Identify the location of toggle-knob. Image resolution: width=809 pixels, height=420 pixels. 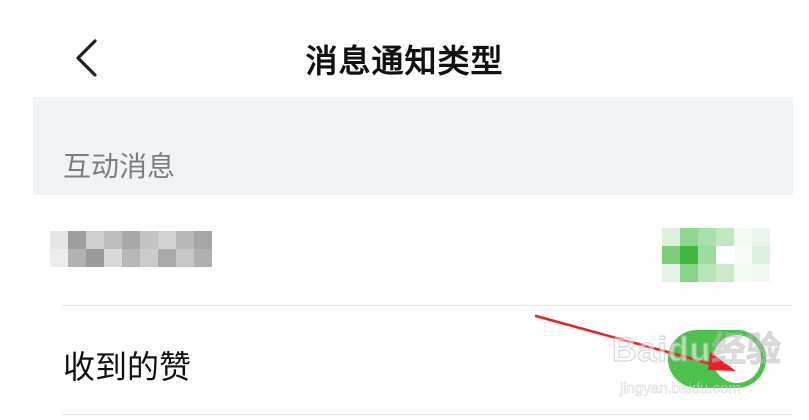
(737, 359).